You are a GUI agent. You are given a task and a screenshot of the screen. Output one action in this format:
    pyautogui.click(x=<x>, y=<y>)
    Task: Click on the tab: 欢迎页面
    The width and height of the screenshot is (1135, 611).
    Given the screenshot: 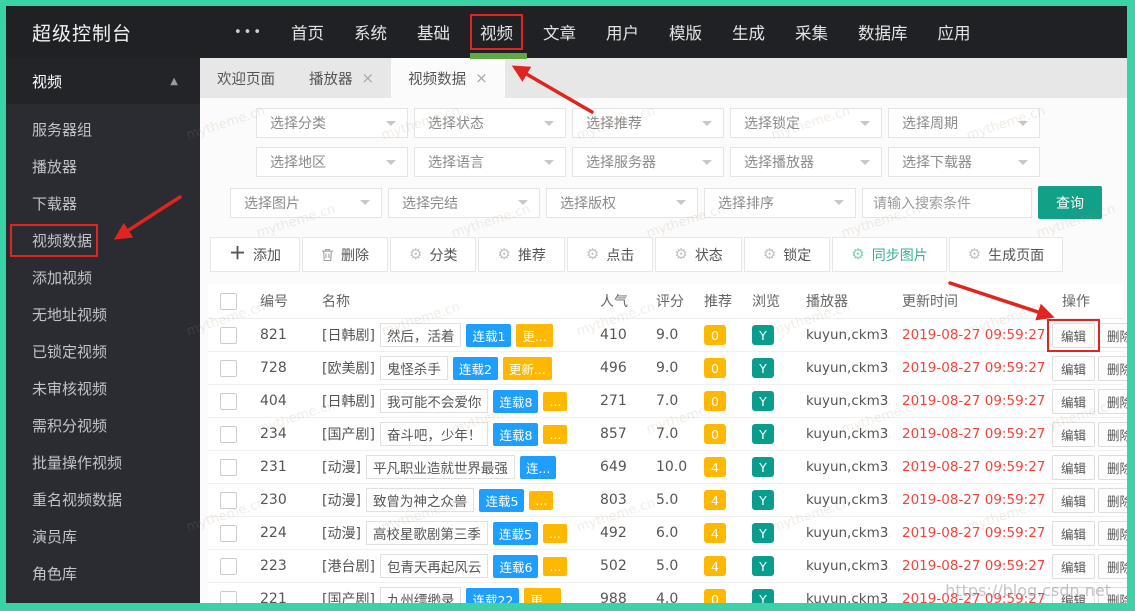 What is the action you would take?
    pyautogui.click(x=246, y=78)
    